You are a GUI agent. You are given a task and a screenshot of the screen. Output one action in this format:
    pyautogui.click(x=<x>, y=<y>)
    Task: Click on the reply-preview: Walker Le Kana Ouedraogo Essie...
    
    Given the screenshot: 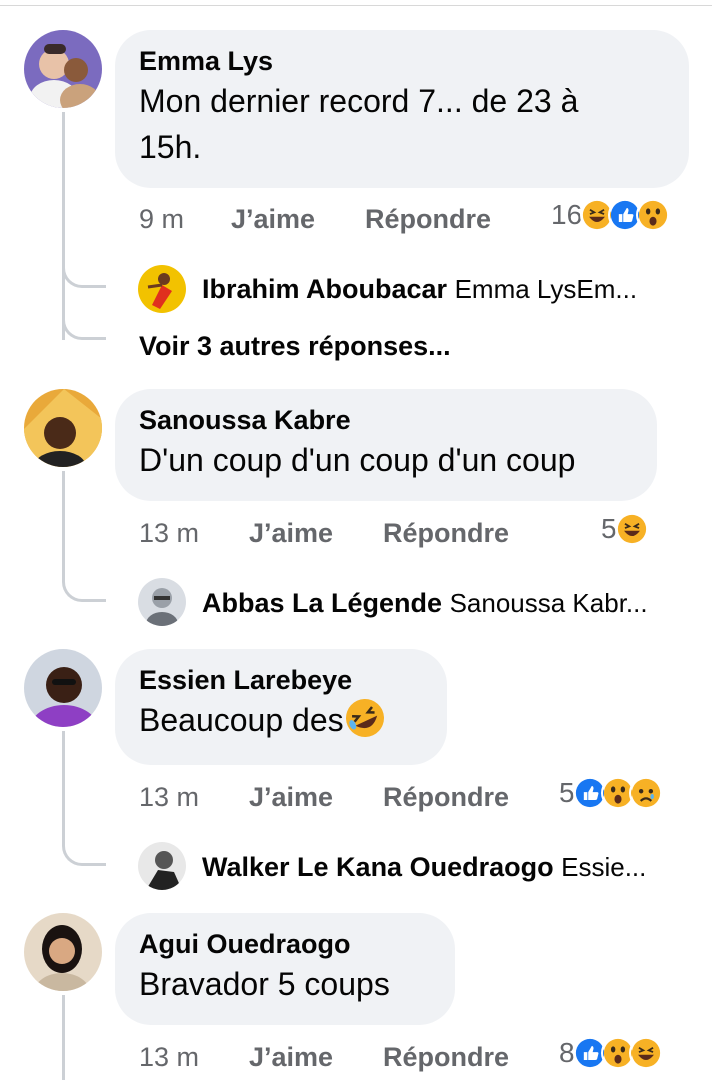 What is the action you would take?
    pyautogui.click(x=452, y=869)
    